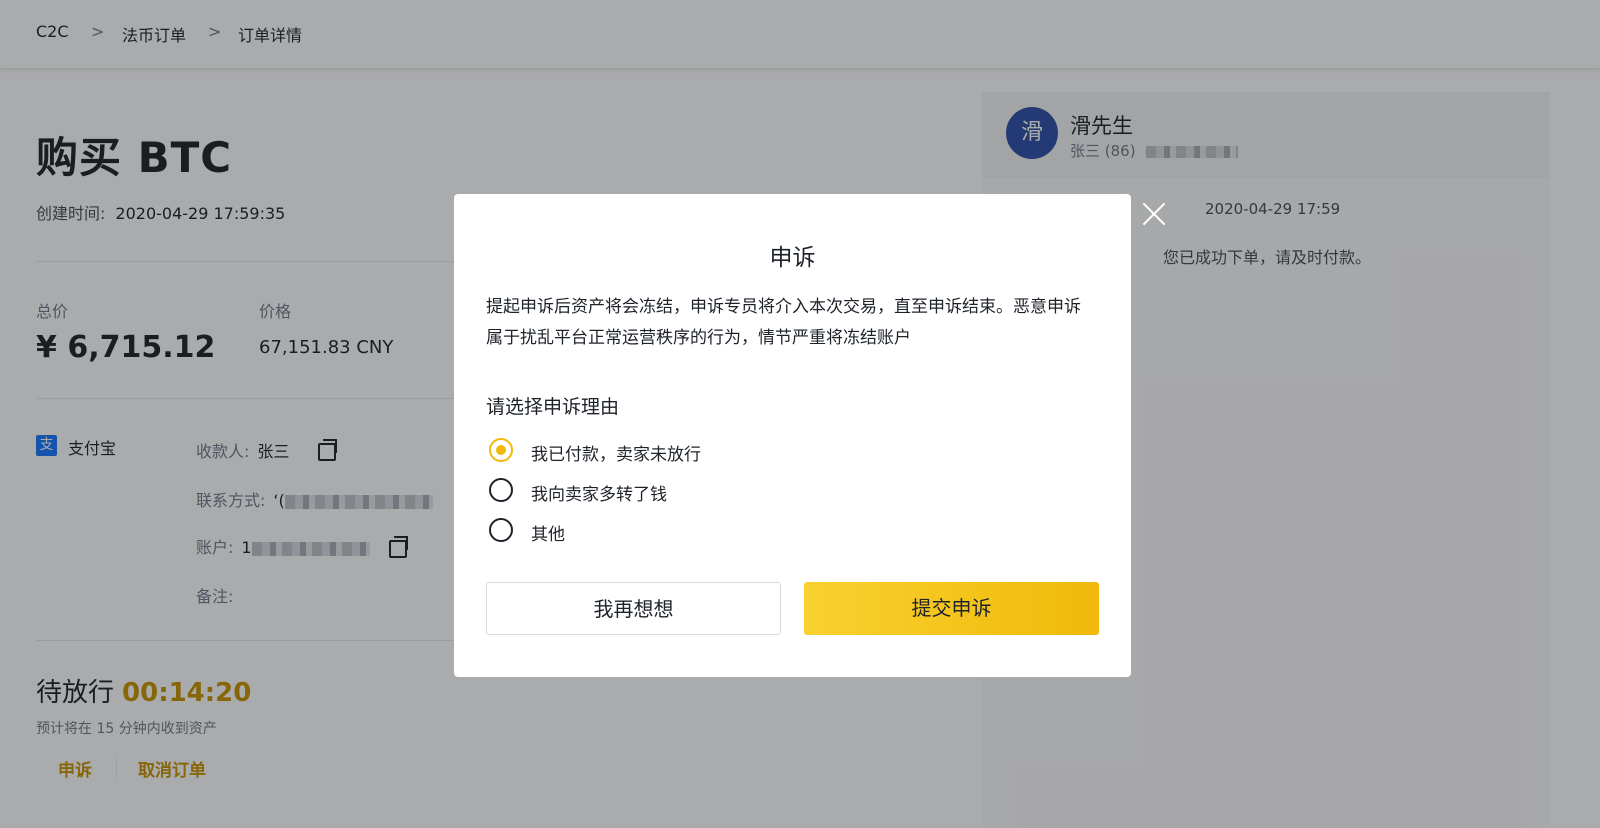  Describe the element at coordinates (548, 535) in the screenshot. I see `reason-label: 其他` at that location.